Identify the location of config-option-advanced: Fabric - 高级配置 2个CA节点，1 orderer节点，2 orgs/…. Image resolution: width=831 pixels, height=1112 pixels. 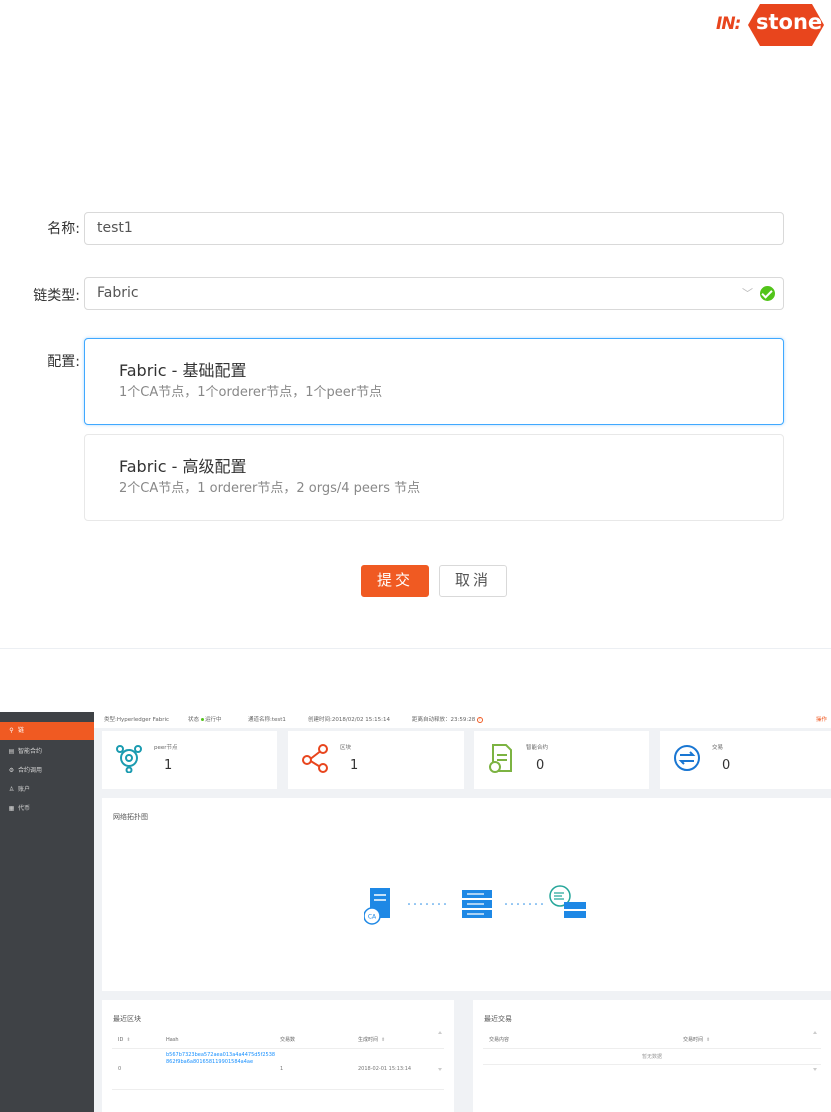
(434, 477).